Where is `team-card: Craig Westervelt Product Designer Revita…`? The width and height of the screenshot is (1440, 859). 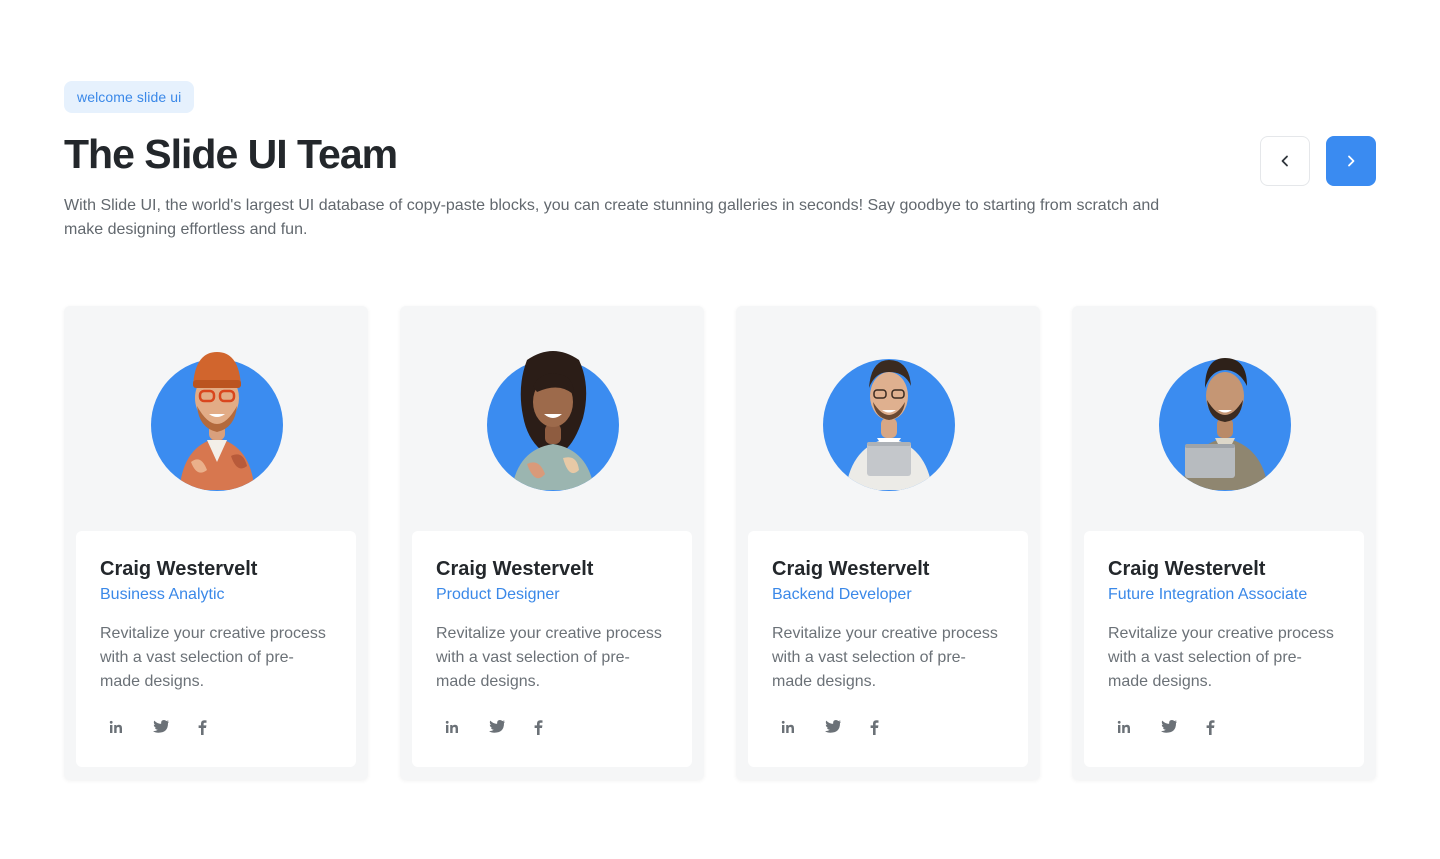
team-card: Craig Westervelt Product Designer Revita… is located at coordinates (552, 543).